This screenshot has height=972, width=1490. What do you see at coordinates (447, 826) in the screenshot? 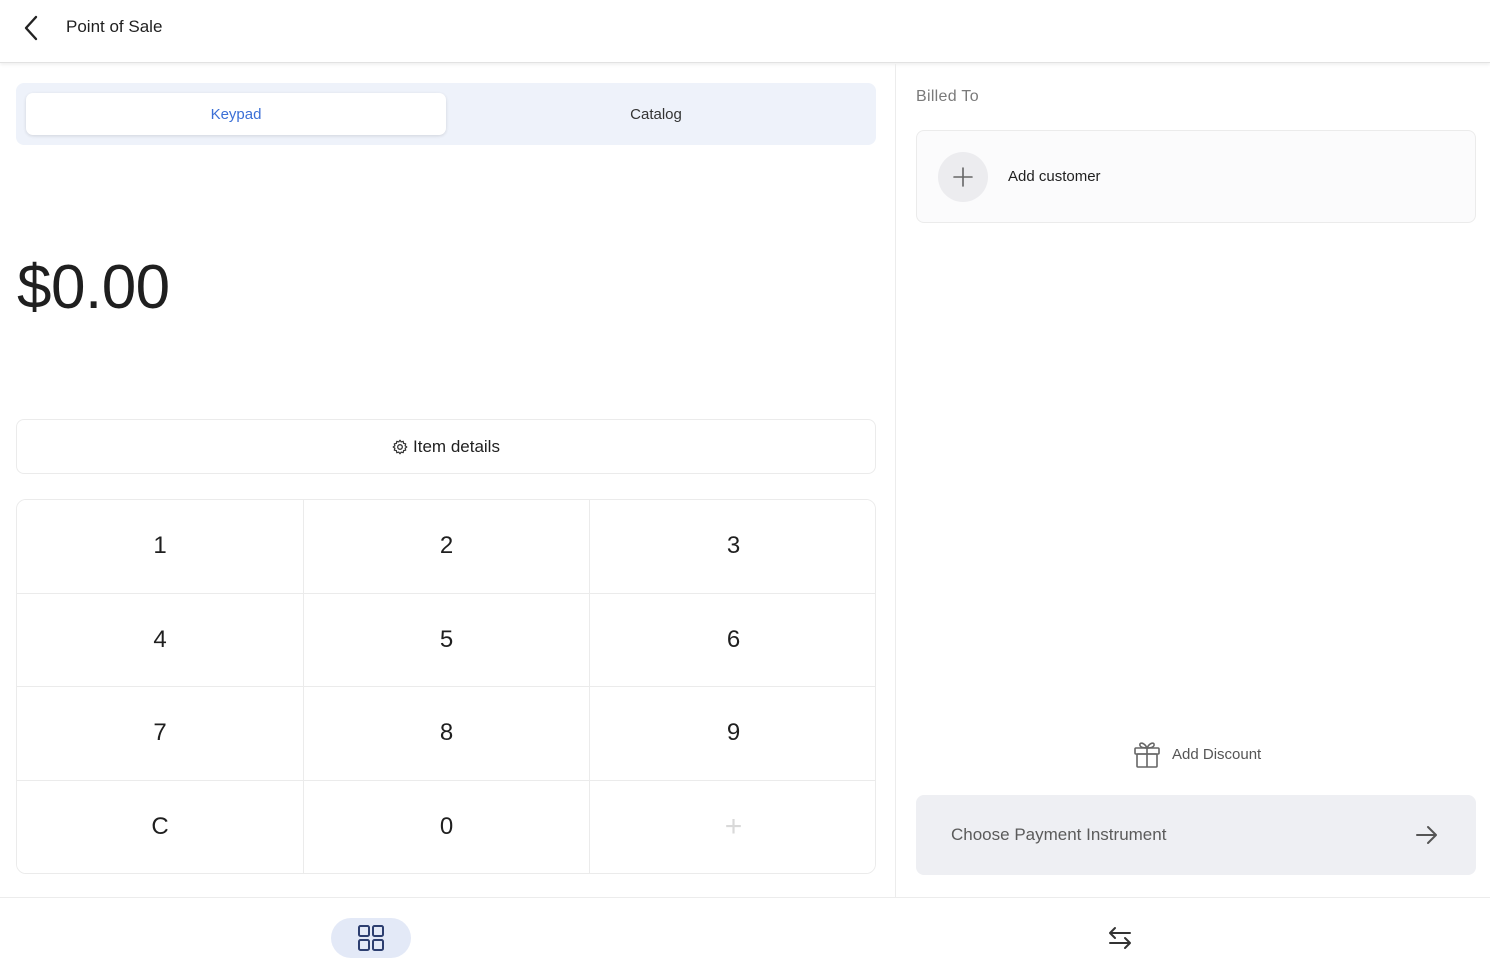
I see `key-0: 0` at bounding box center [447, 826].